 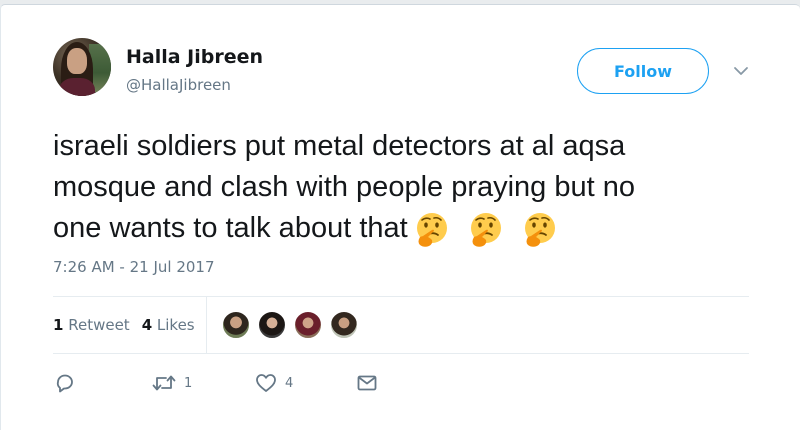 What do you see at coordinates (58, 325) in the screenshot?
I see `retweet-count: 1` at bounding box center [58, 325].